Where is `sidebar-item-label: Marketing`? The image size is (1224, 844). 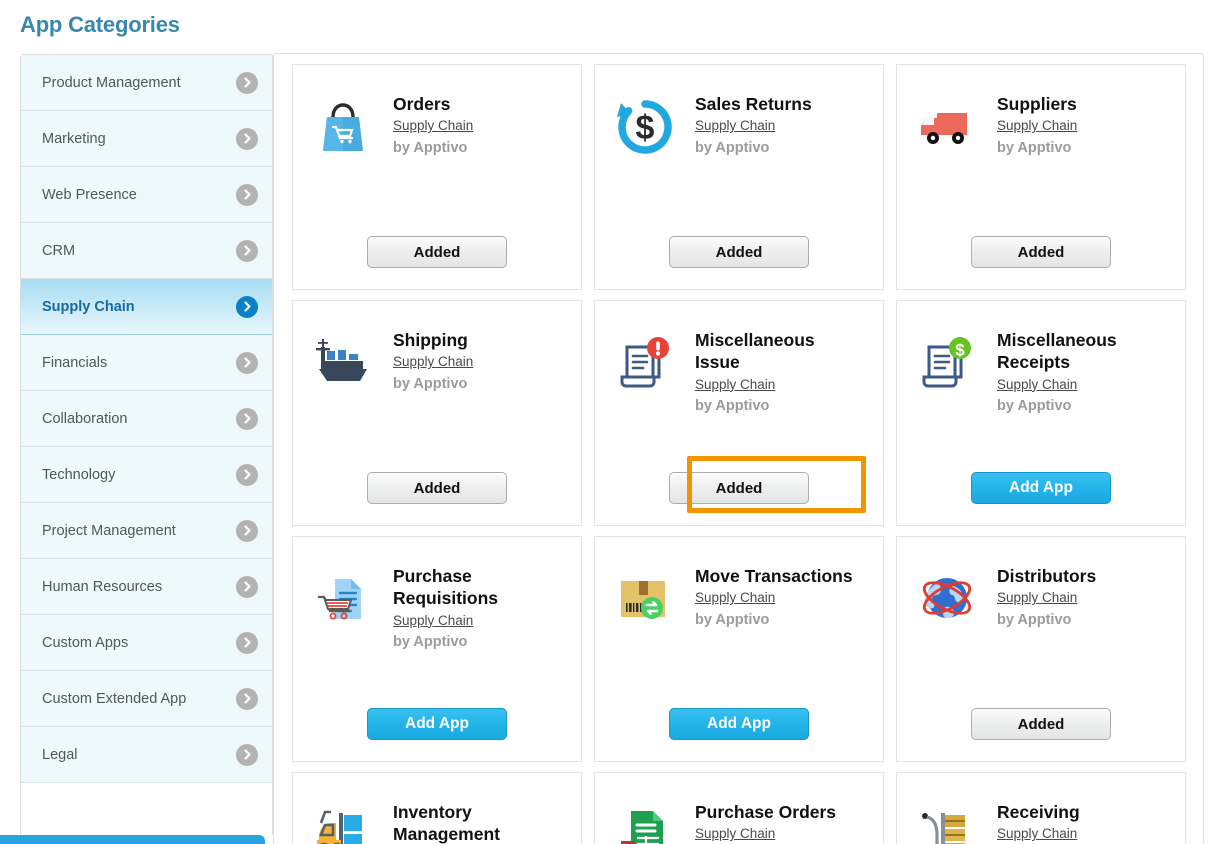
sidebar-item-label: Marketing is located at coordinates (74, 138).